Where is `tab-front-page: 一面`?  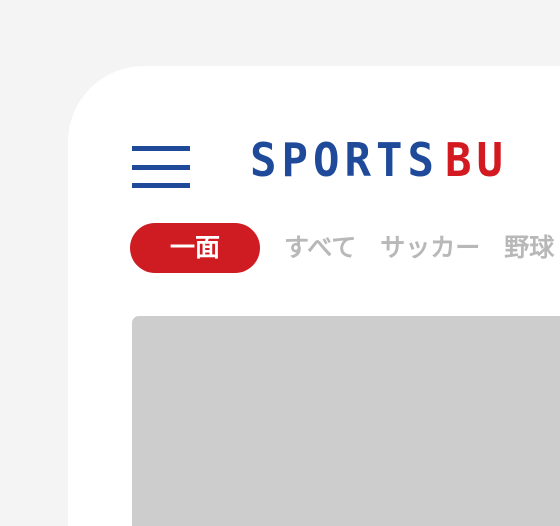
tab-front-page: 一面 is located at coordinates (195, 248).